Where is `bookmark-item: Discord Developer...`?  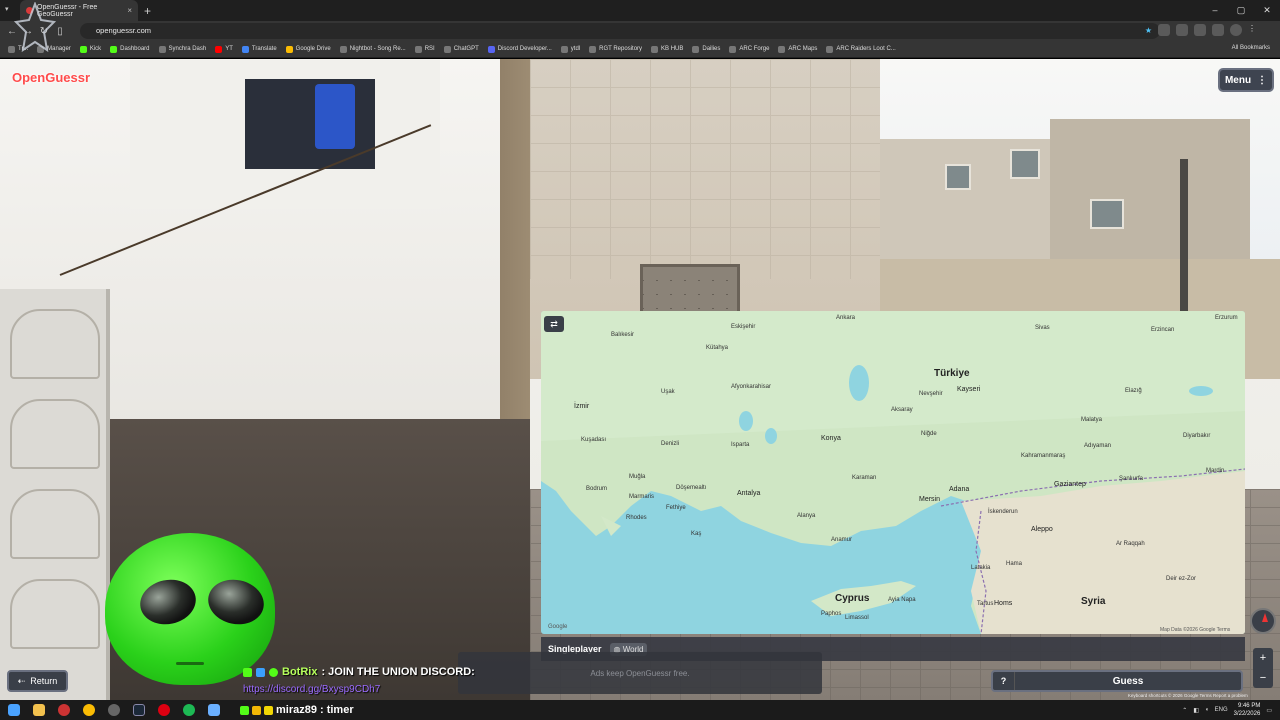
bookmark-item: Discord Developer... is located at coordinates (519, 49).